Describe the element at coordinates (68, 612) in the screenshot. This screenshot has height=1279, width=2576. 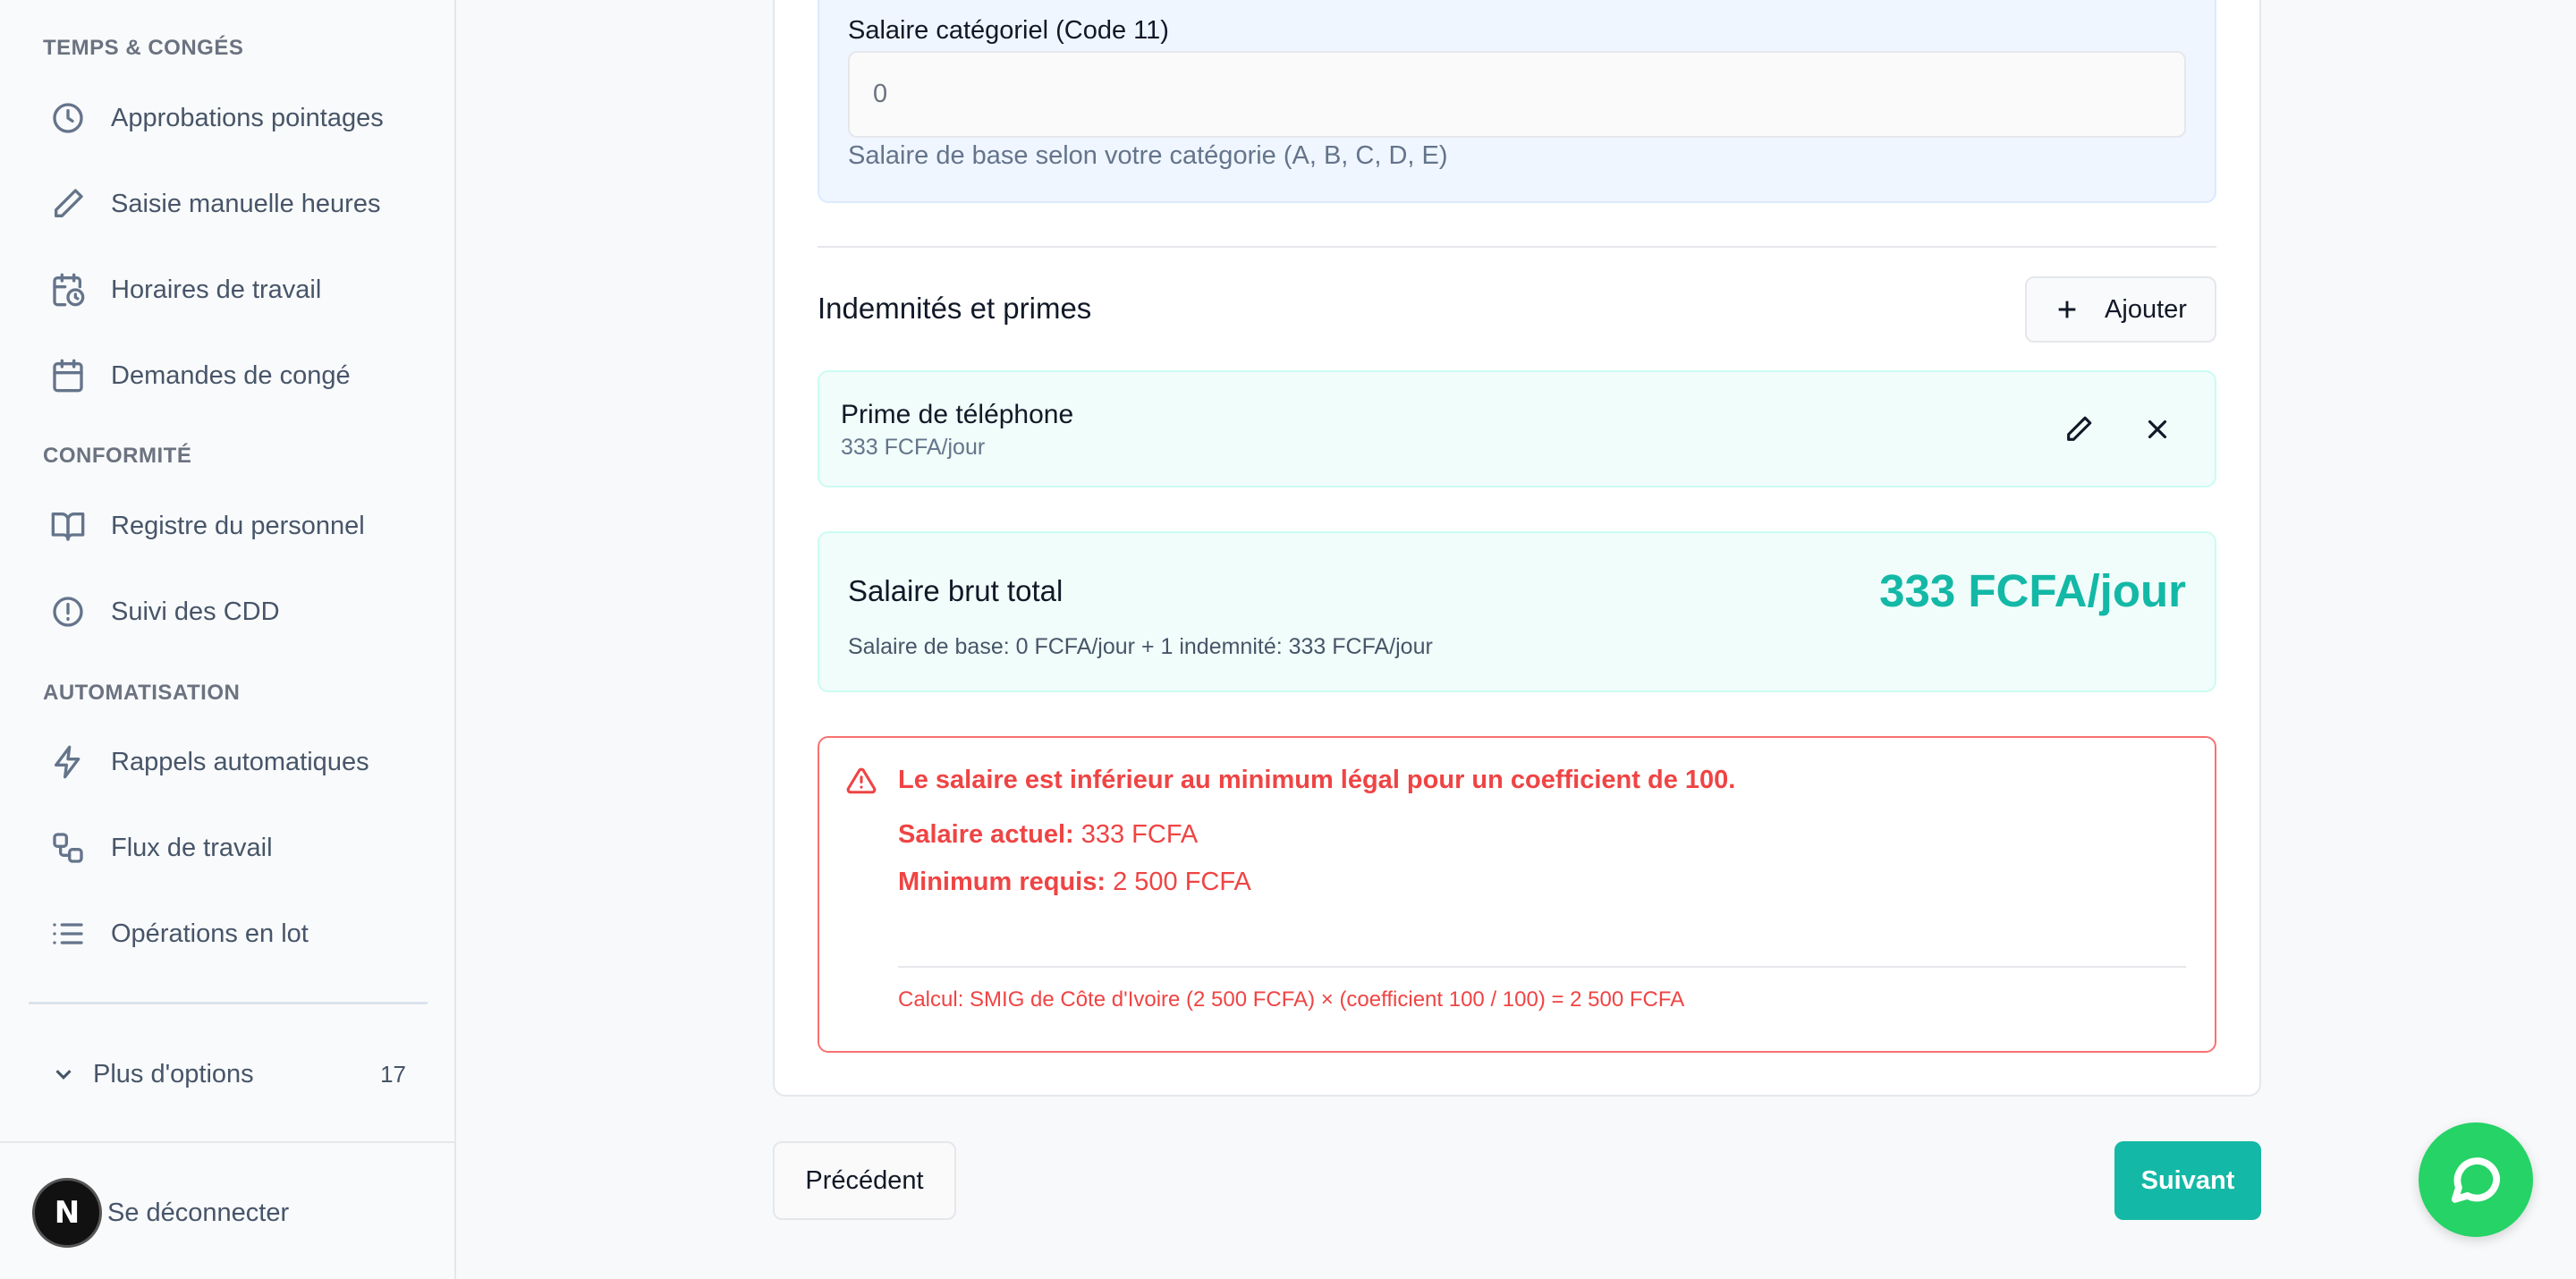
I see `alert-circle-icon` at that location.